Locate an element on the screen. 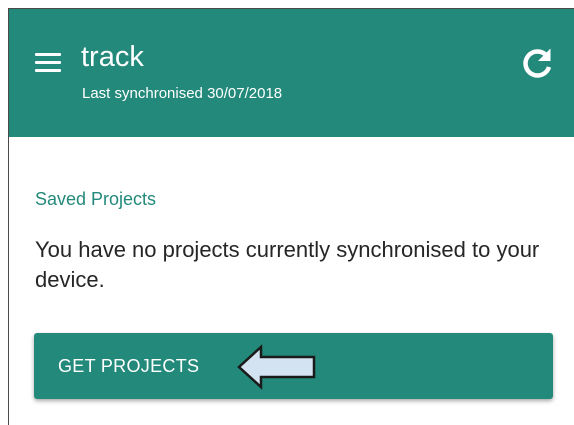 The image size is (574, 425). saved-projects-heading: Saved Projects is located at coordinates (96, 199).